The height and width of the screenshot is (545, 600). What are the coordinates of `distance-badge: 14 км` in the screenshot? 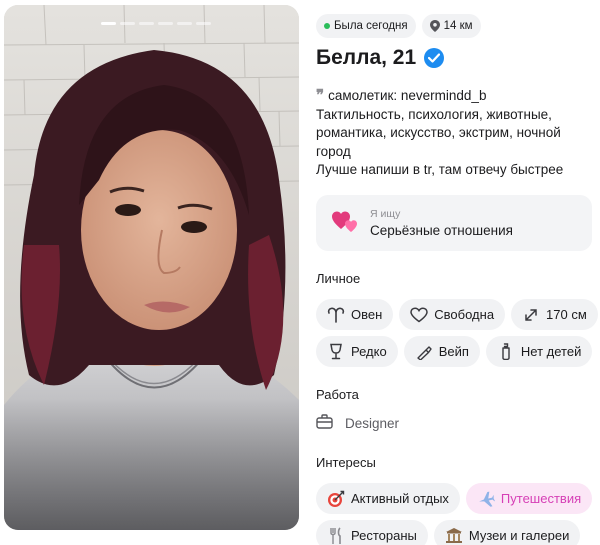 It's located at (451, 26).